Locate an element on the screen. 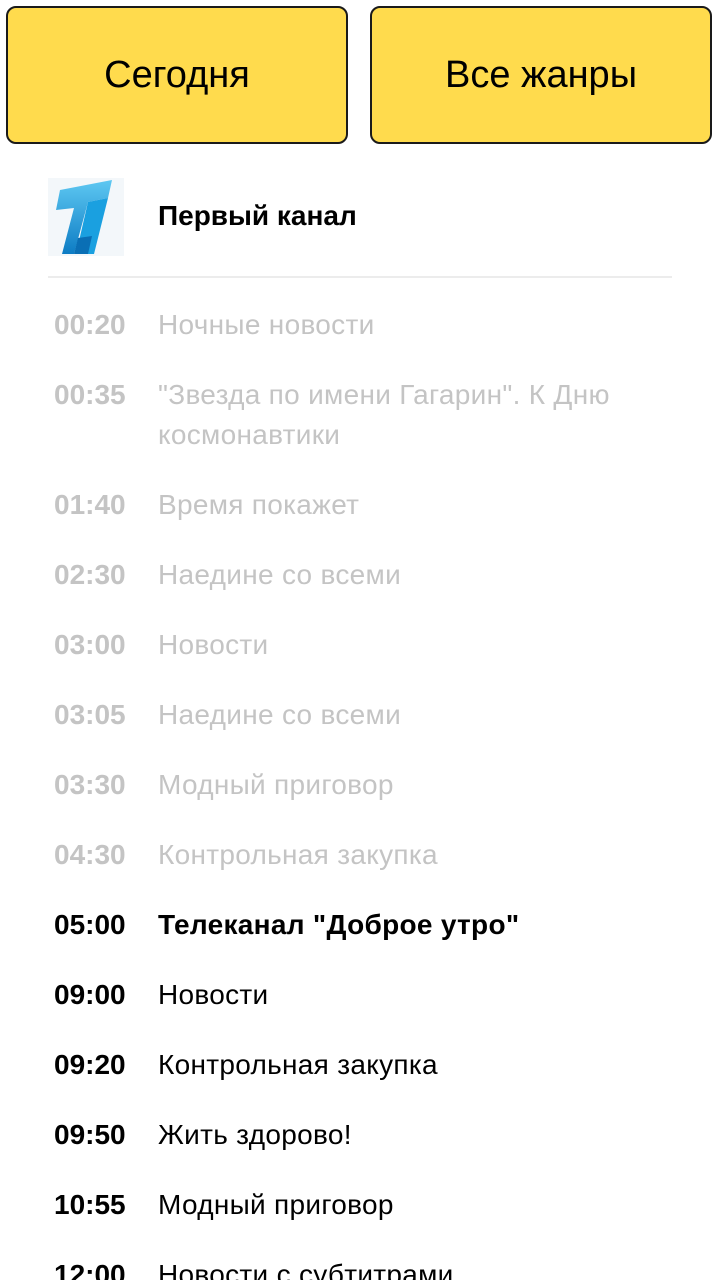 The width and height of the screenshot is (720, 1280). schedule-row: 03:00 Новости is located at coordinates (360, 660).